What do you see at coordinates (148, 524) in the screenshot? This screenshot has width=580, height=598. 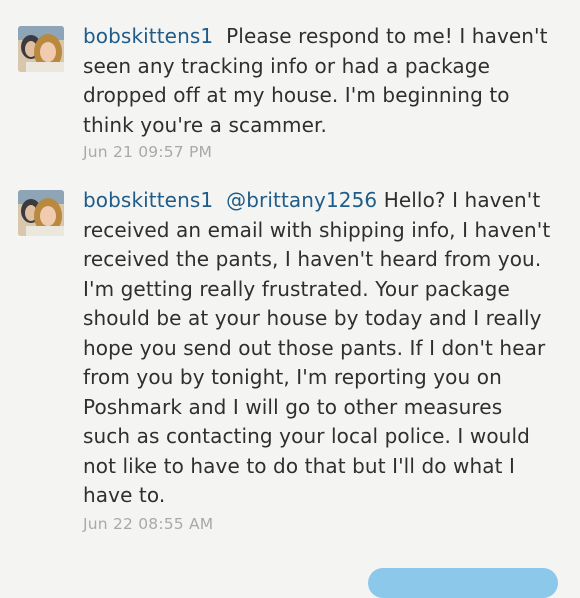 I see `comment-timestamp: Jun 22 08:55 AM` at bounding box center [148, 524].